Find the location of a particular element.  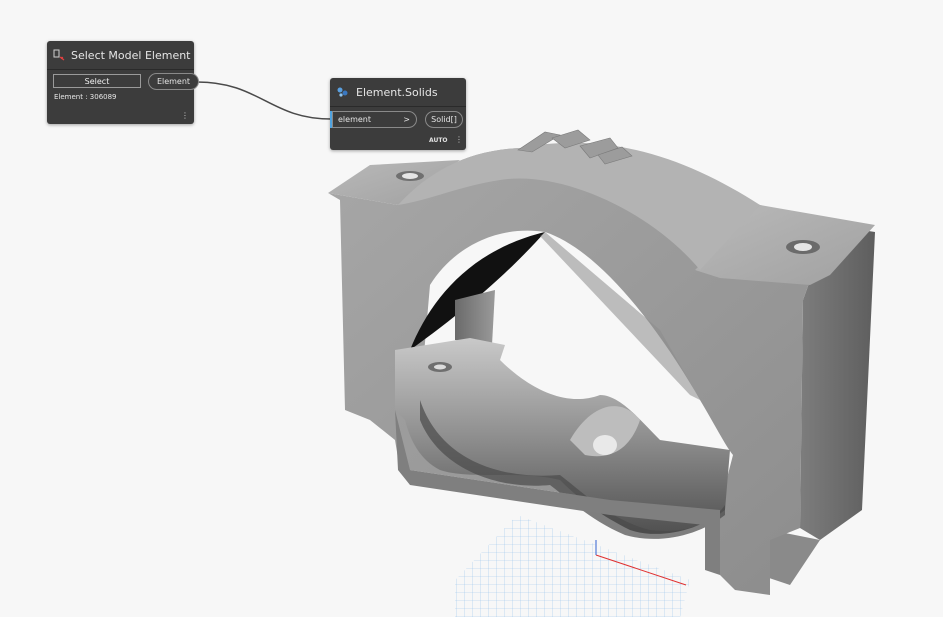

output-port-element: Element is located at coordinates (173, 81).